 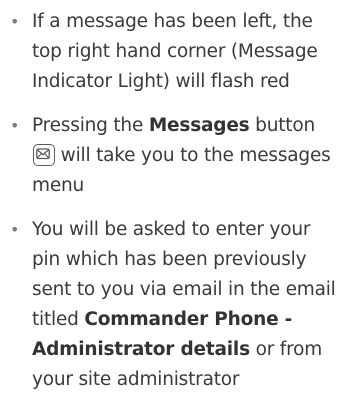 I want to click on item-text-post: will take you to the messages menu, so click(x=181, y=170).